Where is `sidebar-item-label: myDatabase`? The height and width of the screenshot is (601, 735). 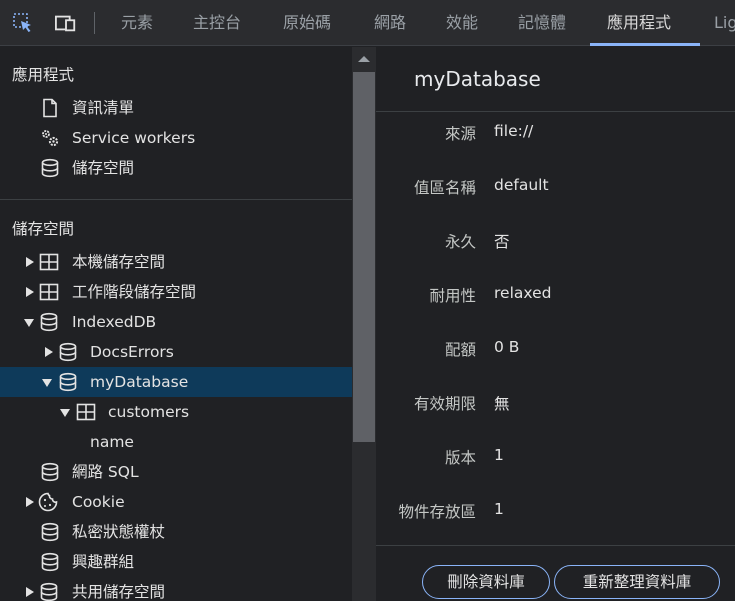
sidebar-item-label: myDatabase is located at coordinates (139, 382).